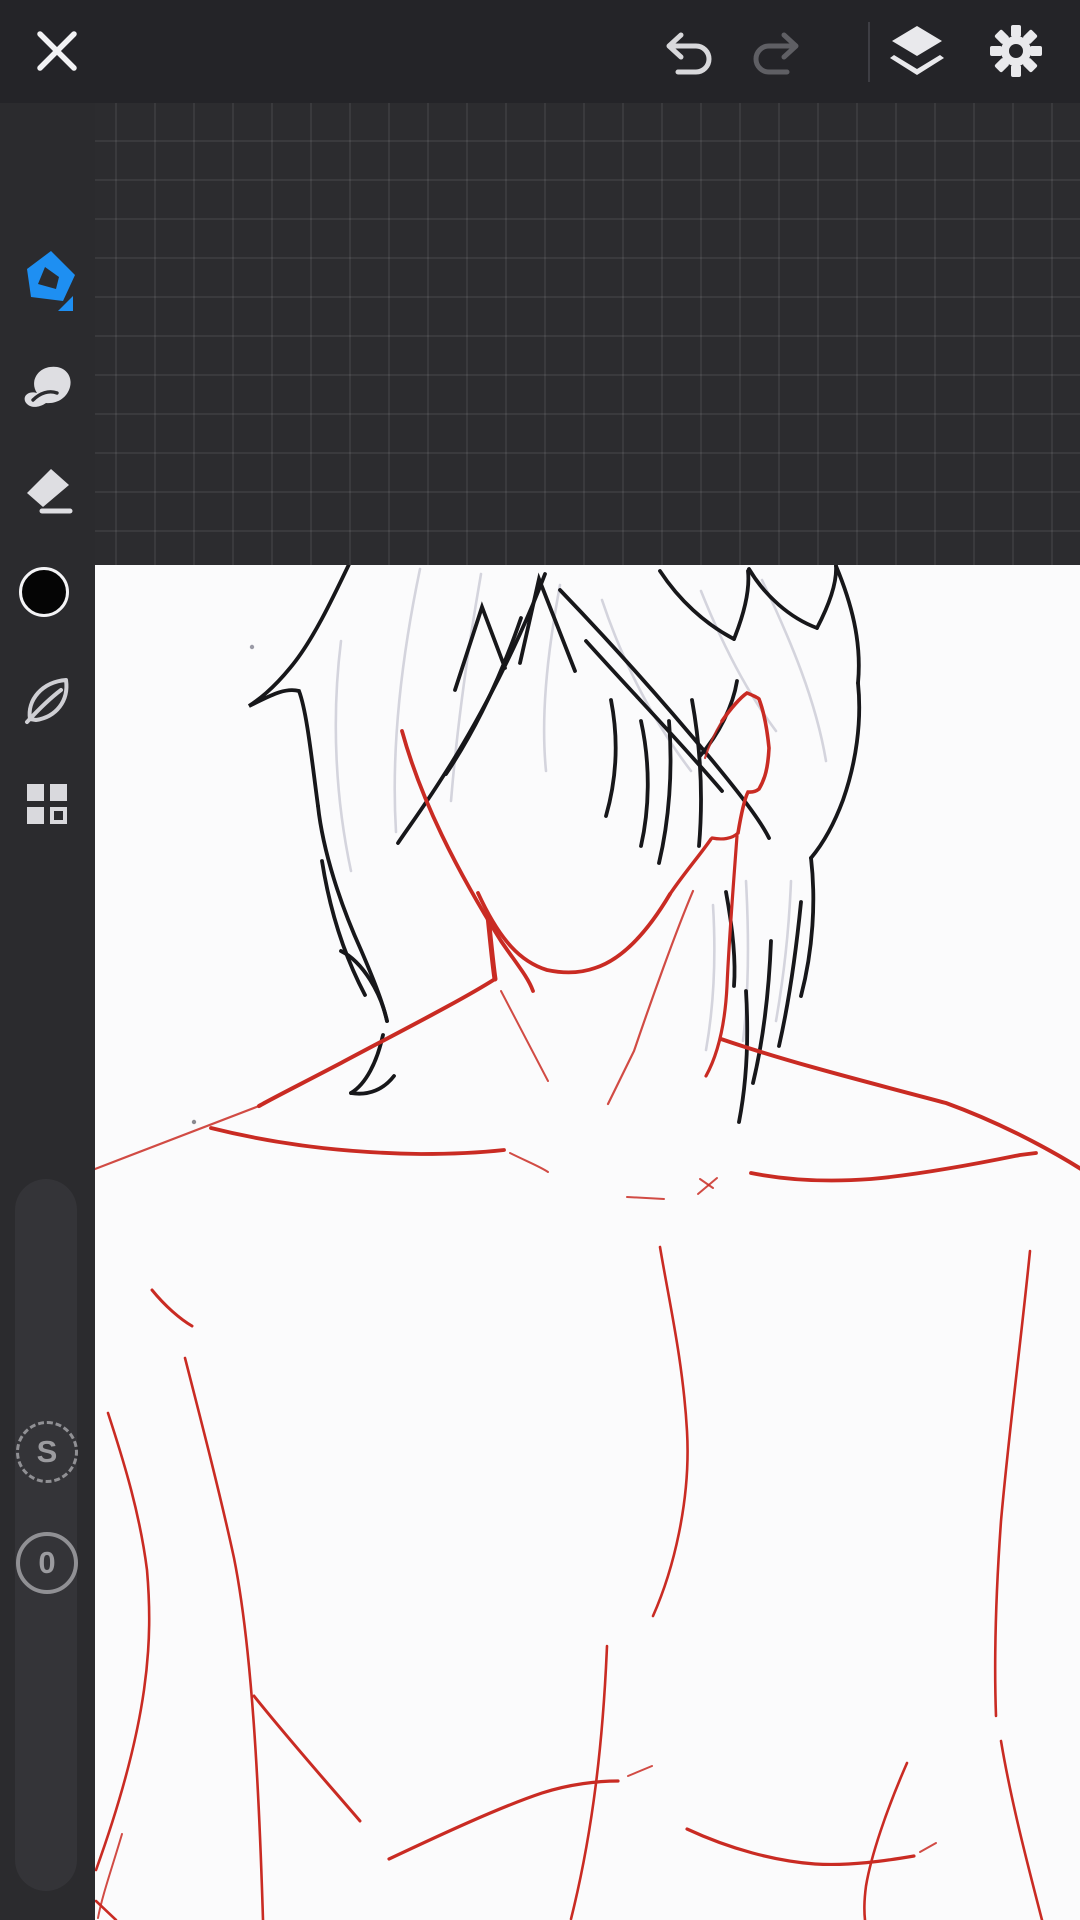  I want to click on undo-button, so click(688, 53).